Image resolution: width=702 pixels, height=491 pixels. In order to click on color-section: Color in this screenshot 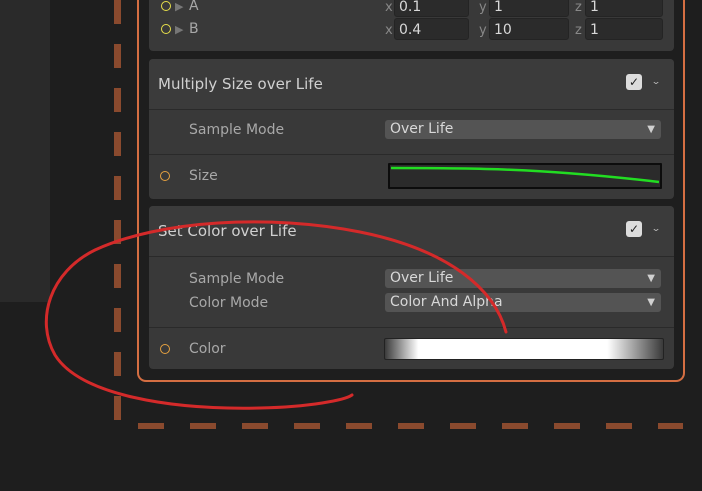, I will do `click(411, 348)`.